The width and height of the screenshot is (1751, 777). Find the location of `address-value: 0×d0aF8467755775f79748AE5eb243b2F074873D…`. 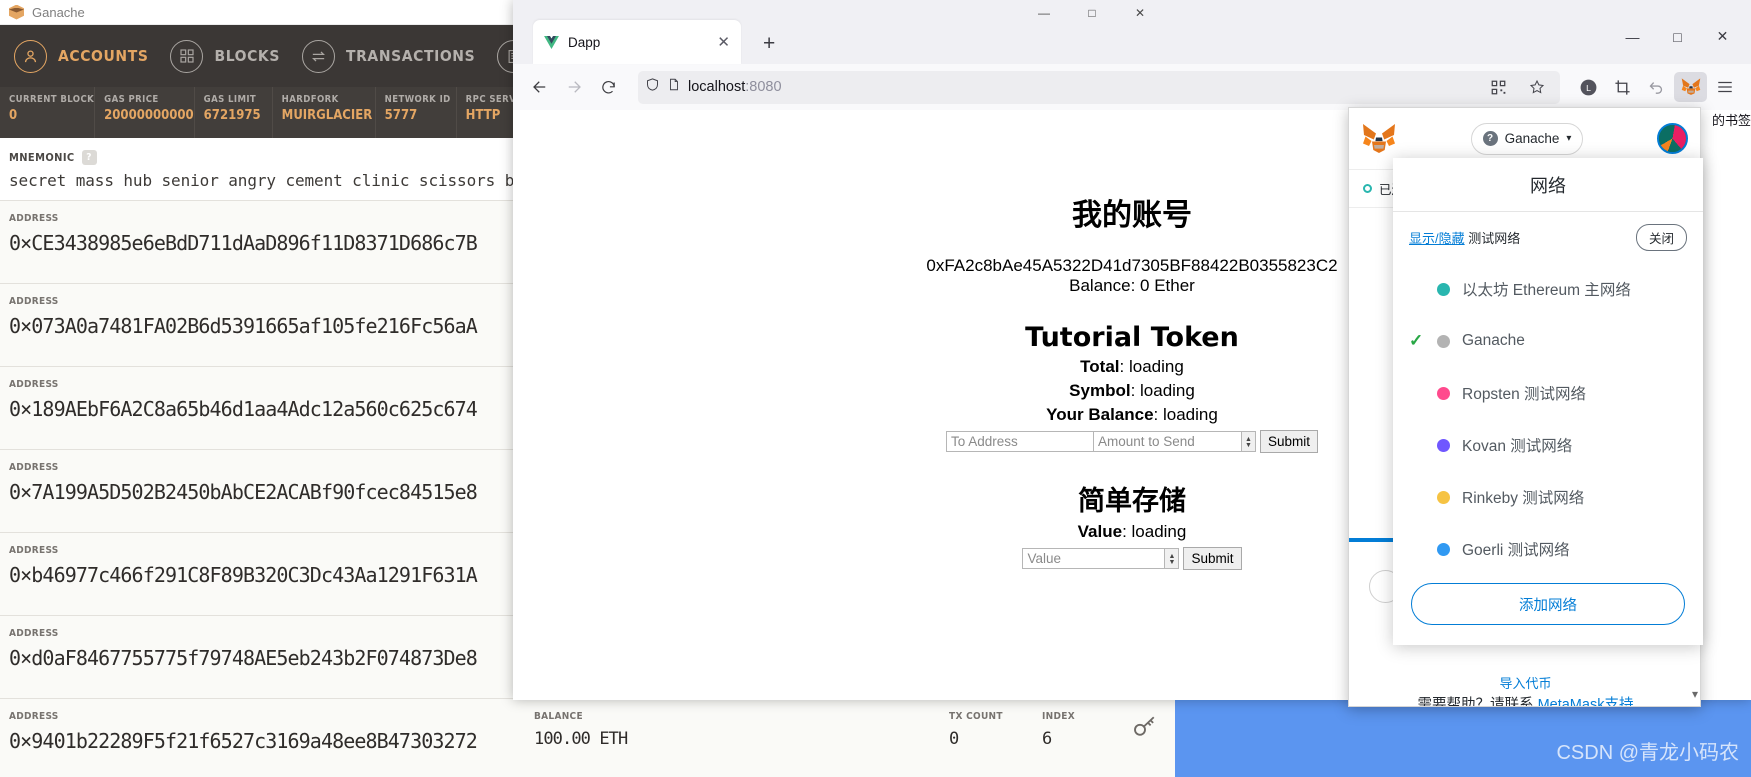

address-value: 0×d0aF8467755775f79748AE5eb243b2F074873D… is located at coordinates (243, 658).